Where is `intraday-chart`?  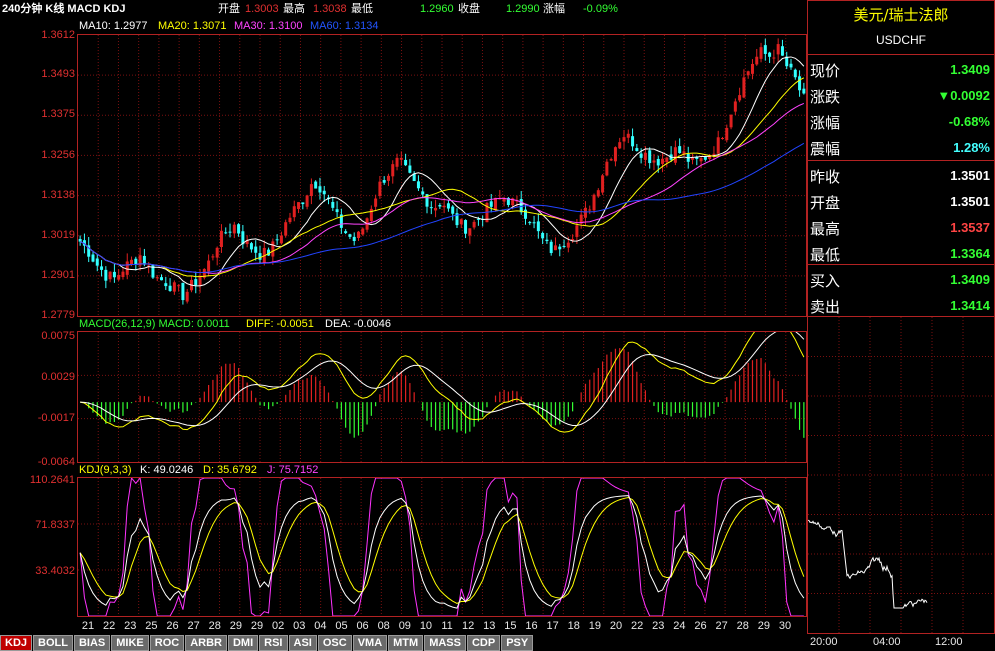 intraday-chart is located at coordinates (901, 475).